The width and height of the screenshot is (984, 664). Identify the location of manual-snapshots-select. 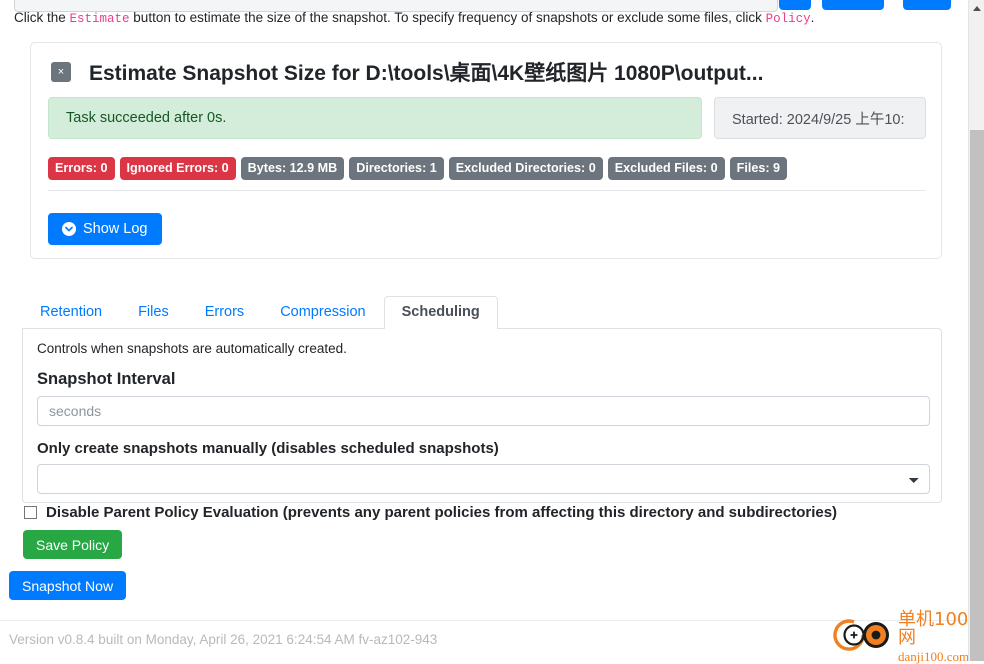
(483, 479).